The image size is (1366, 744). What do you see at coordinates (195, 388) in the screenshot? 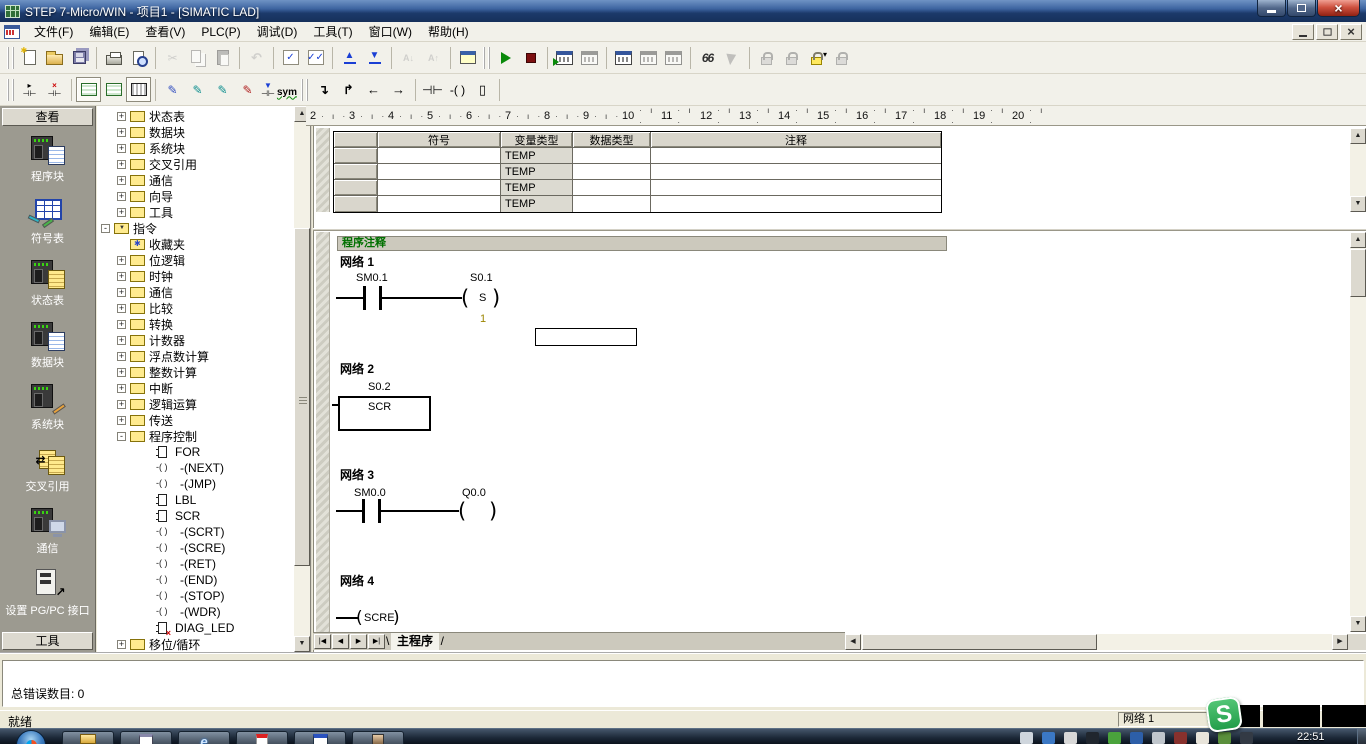
I see `tree-item: + 中断` at bounding box center [195, 388].